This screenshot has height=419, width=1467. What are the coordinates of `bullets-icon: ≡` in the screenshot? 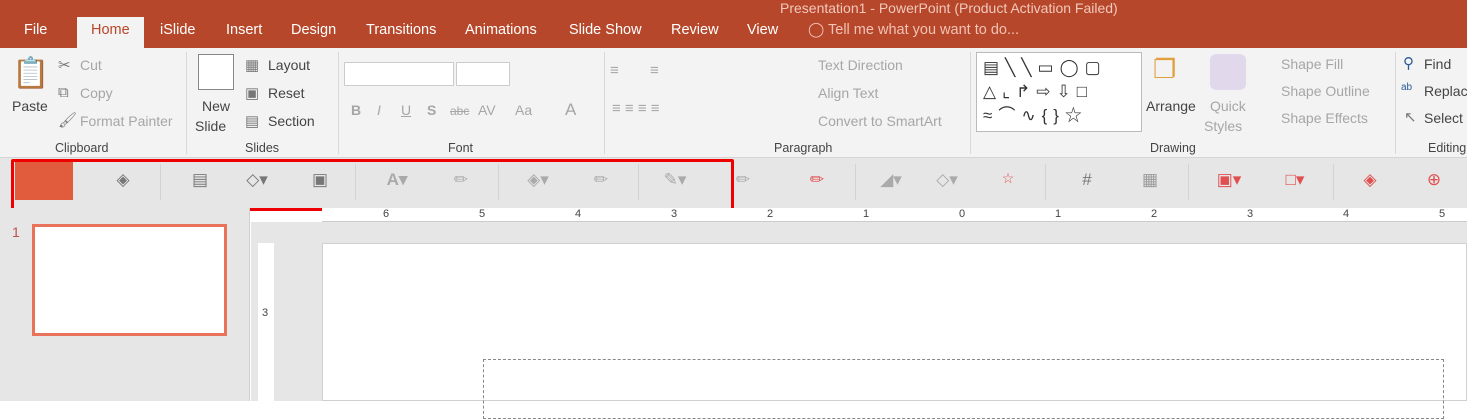 It's located at (614, 70).